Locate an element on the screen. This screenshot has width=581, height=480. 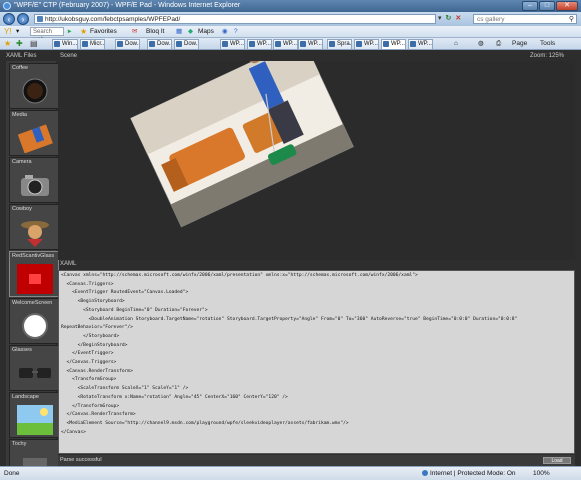
favorites-center-icon: ★ is located at coordinates (7, 43).